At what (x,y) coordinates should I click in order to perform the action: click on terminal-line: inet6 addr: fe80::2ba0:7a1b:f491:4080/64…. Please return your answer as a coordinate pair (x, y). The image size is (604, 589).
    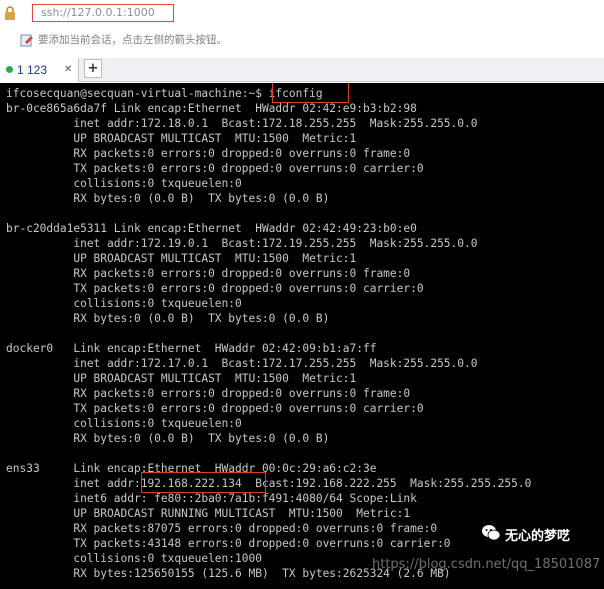
    Looking at the image, I should click on (211, 498).